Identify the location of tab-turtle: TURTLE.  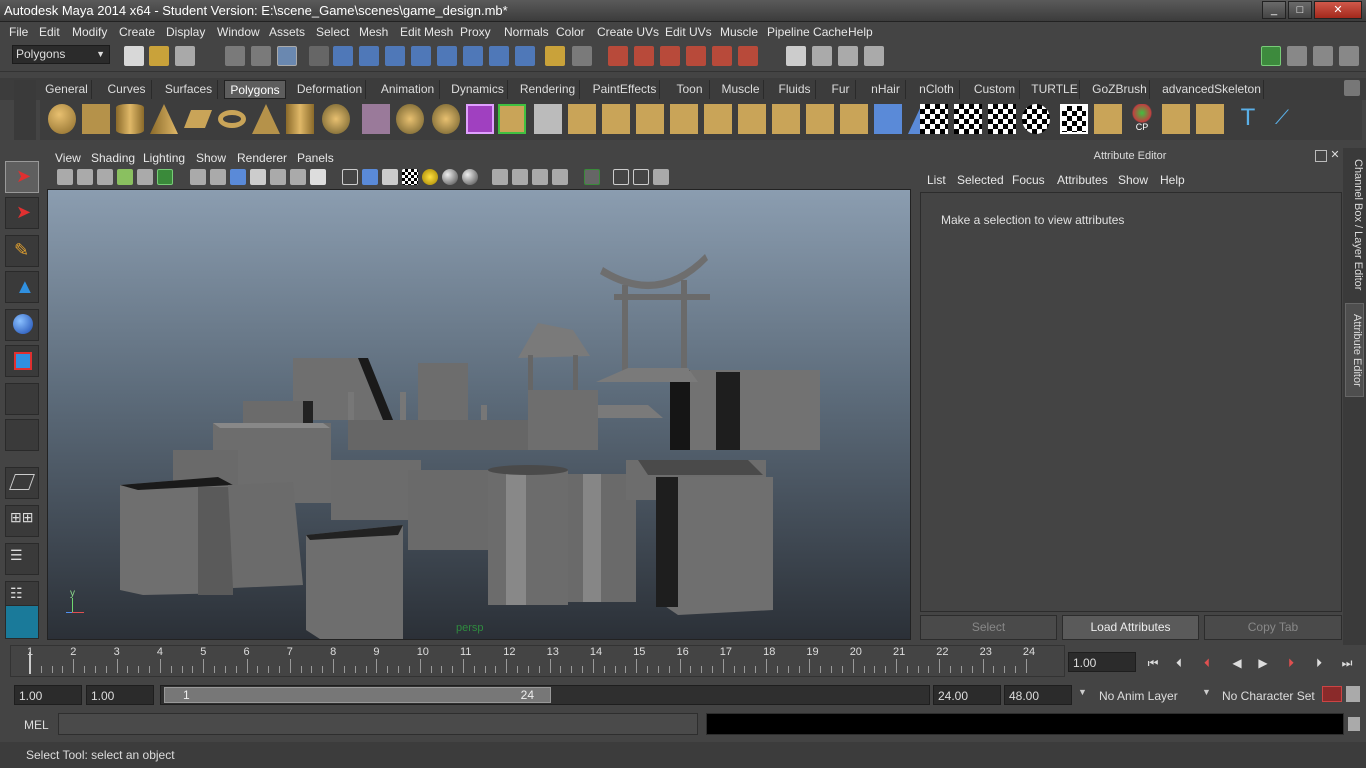
(1055, 89).